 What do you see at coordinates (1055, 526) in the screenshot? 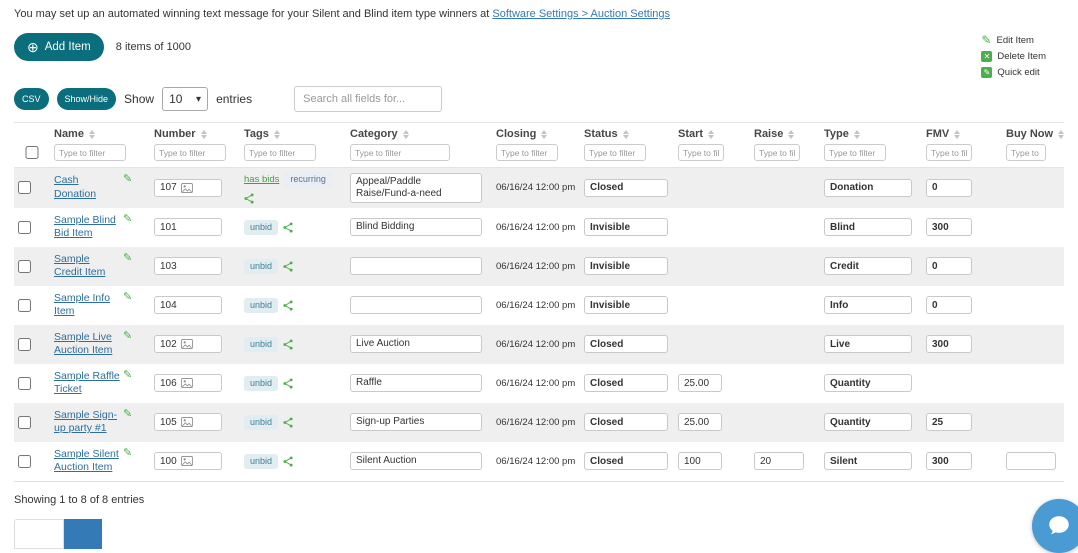
I see `chat-launcher-button` at bounding box center [1055, 526].